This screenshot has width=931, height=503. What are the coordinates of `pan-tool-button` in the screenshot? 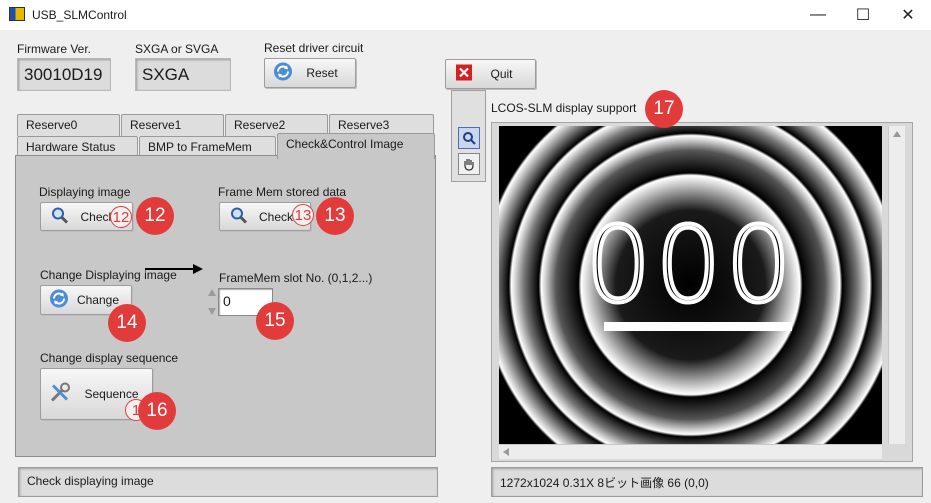 It's located at (469, 164).